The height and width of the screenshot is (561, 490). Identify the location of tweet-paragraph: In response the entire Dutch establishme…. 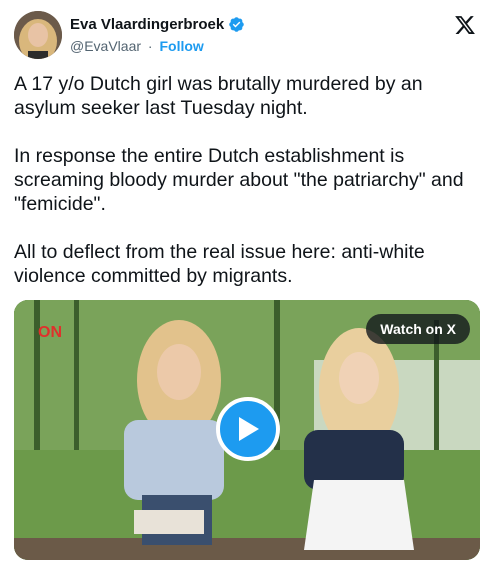
(242, 180).